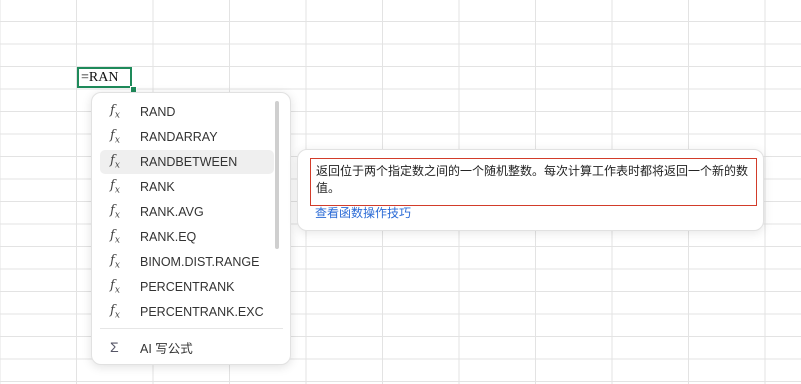 The image size is (801, 384). Describe the element at coordinates (166, 348) in the screenshot. I see `ai-formula-label: AI 写公式` at that location.